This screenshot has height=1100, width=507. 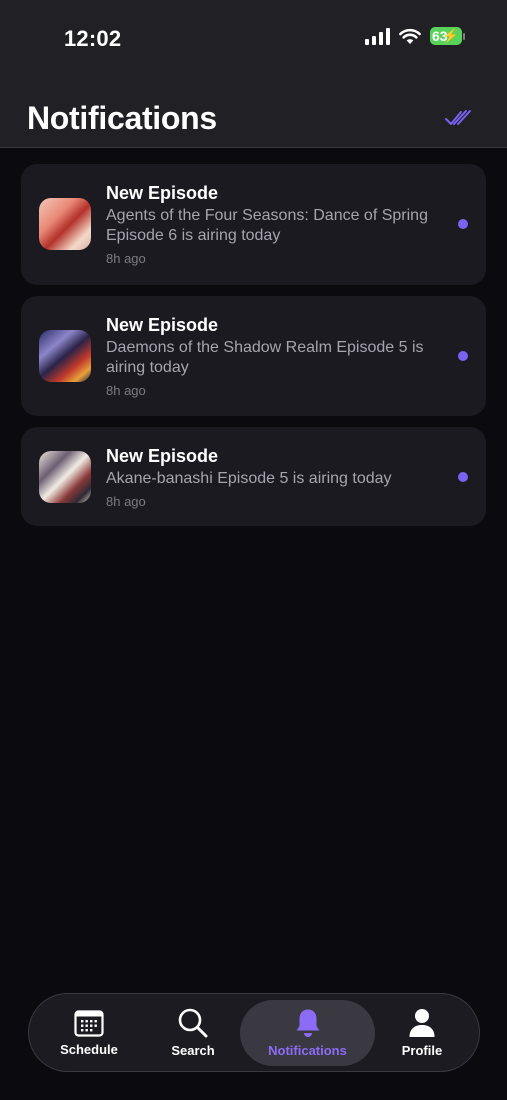 What do you see at coordinates (122, 118) in the screenshot?
I see `page-title: Notifications` at bounding box center [122, 118].